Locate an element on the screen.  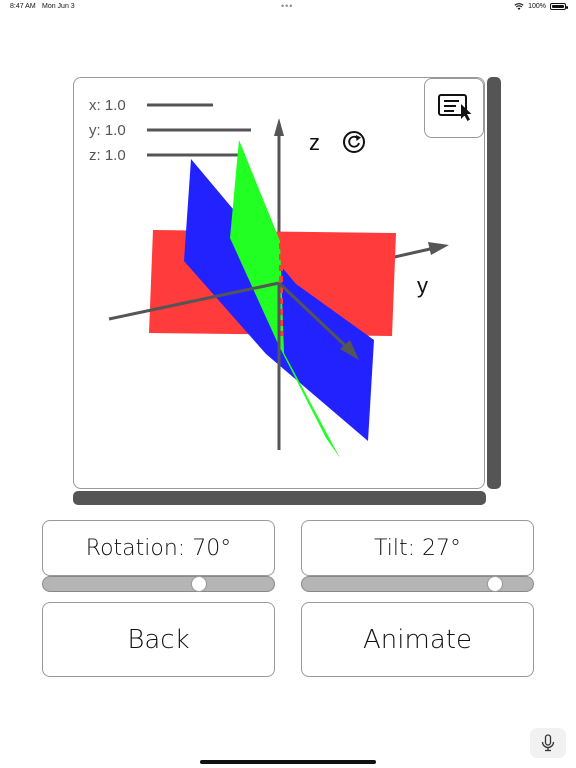
battery-percent: 100% is located at coordinates (537, 6).